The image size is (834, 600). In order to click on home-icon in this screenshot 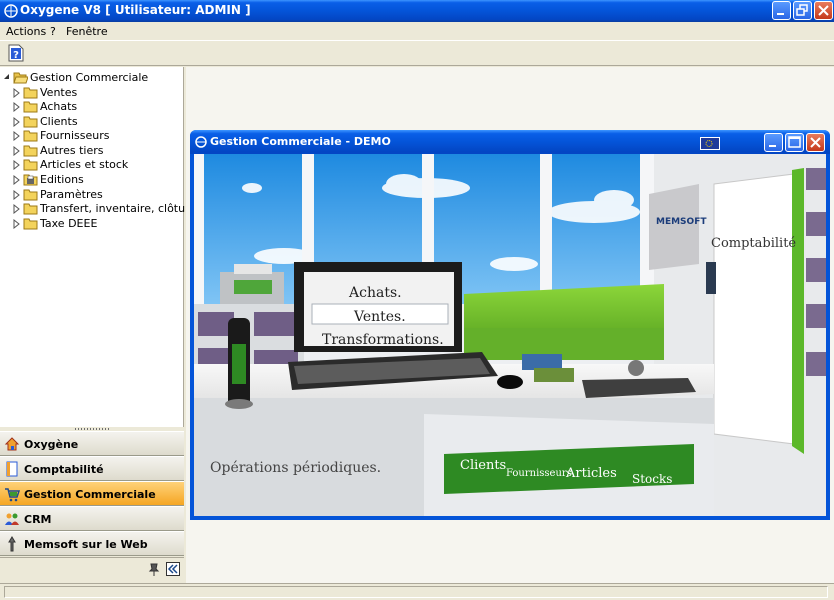, I will do `click(12, 444)`.